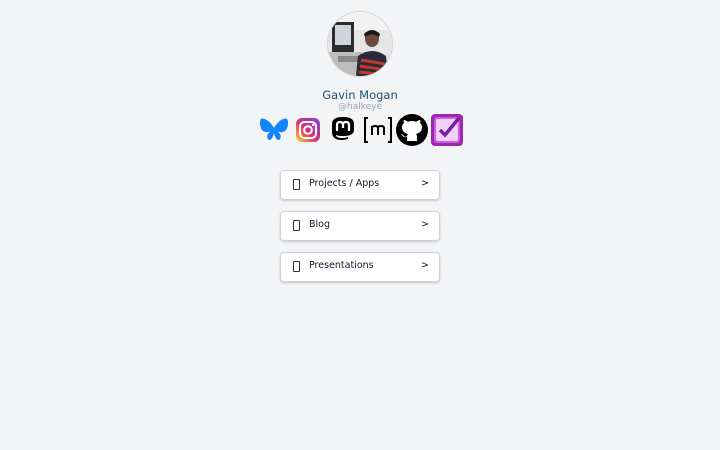 The image size is (720, 450). What do you see at coordinates (359, 107) in the screenshot?
I see `profile-handle: @halkeye` at bounding box center [359, 107].